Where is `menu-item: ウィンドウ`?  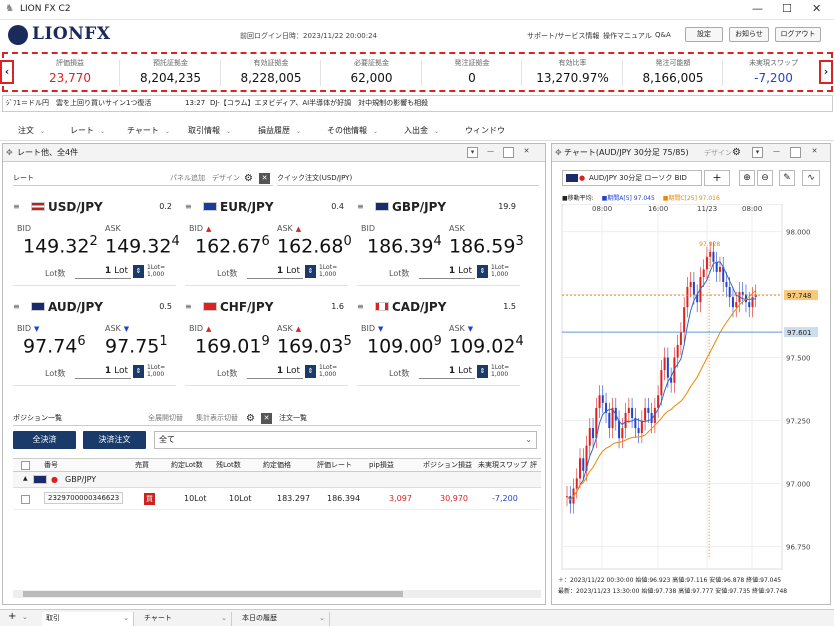 menu-item: ウィンドウ is located at coordinates (485, 130).